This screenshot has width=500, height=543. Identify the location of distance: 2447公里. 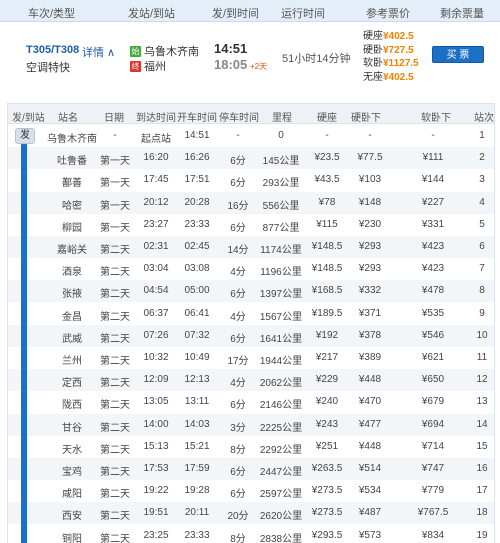
(281, 472).